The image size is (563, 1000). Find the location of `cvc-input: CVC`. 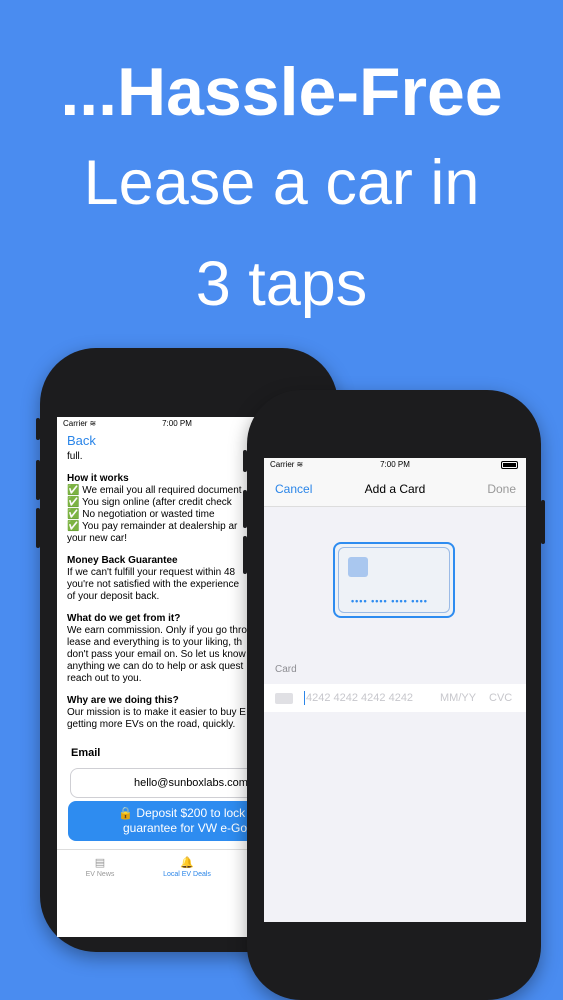

cvc-input: CVC is located at coordinates (500, 698).